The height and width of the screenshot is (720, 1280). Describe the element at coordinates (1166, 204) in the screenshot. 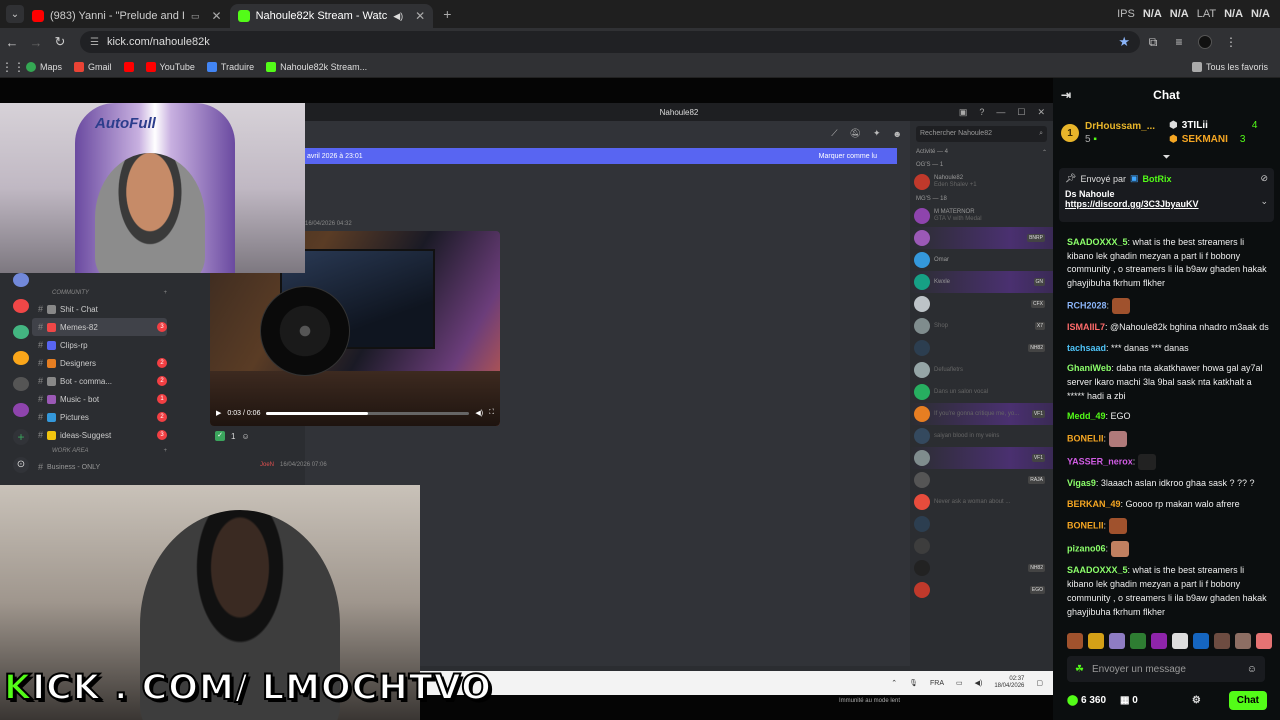

I see `pinned-link: https://discord.gg/3C3JbyauKV` at that location.